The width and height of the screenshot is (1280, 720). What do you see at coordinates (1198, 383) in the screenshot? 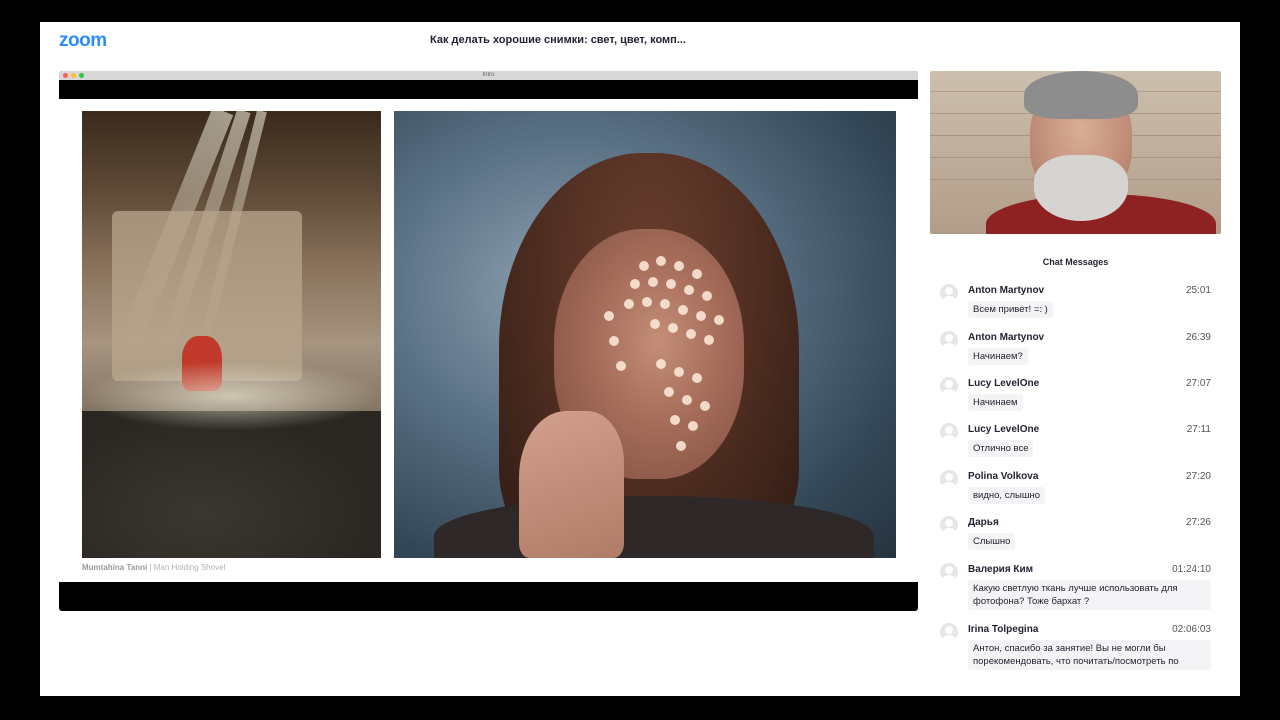
I see `message-time: 27:07` at bounding box center [1198, 383].